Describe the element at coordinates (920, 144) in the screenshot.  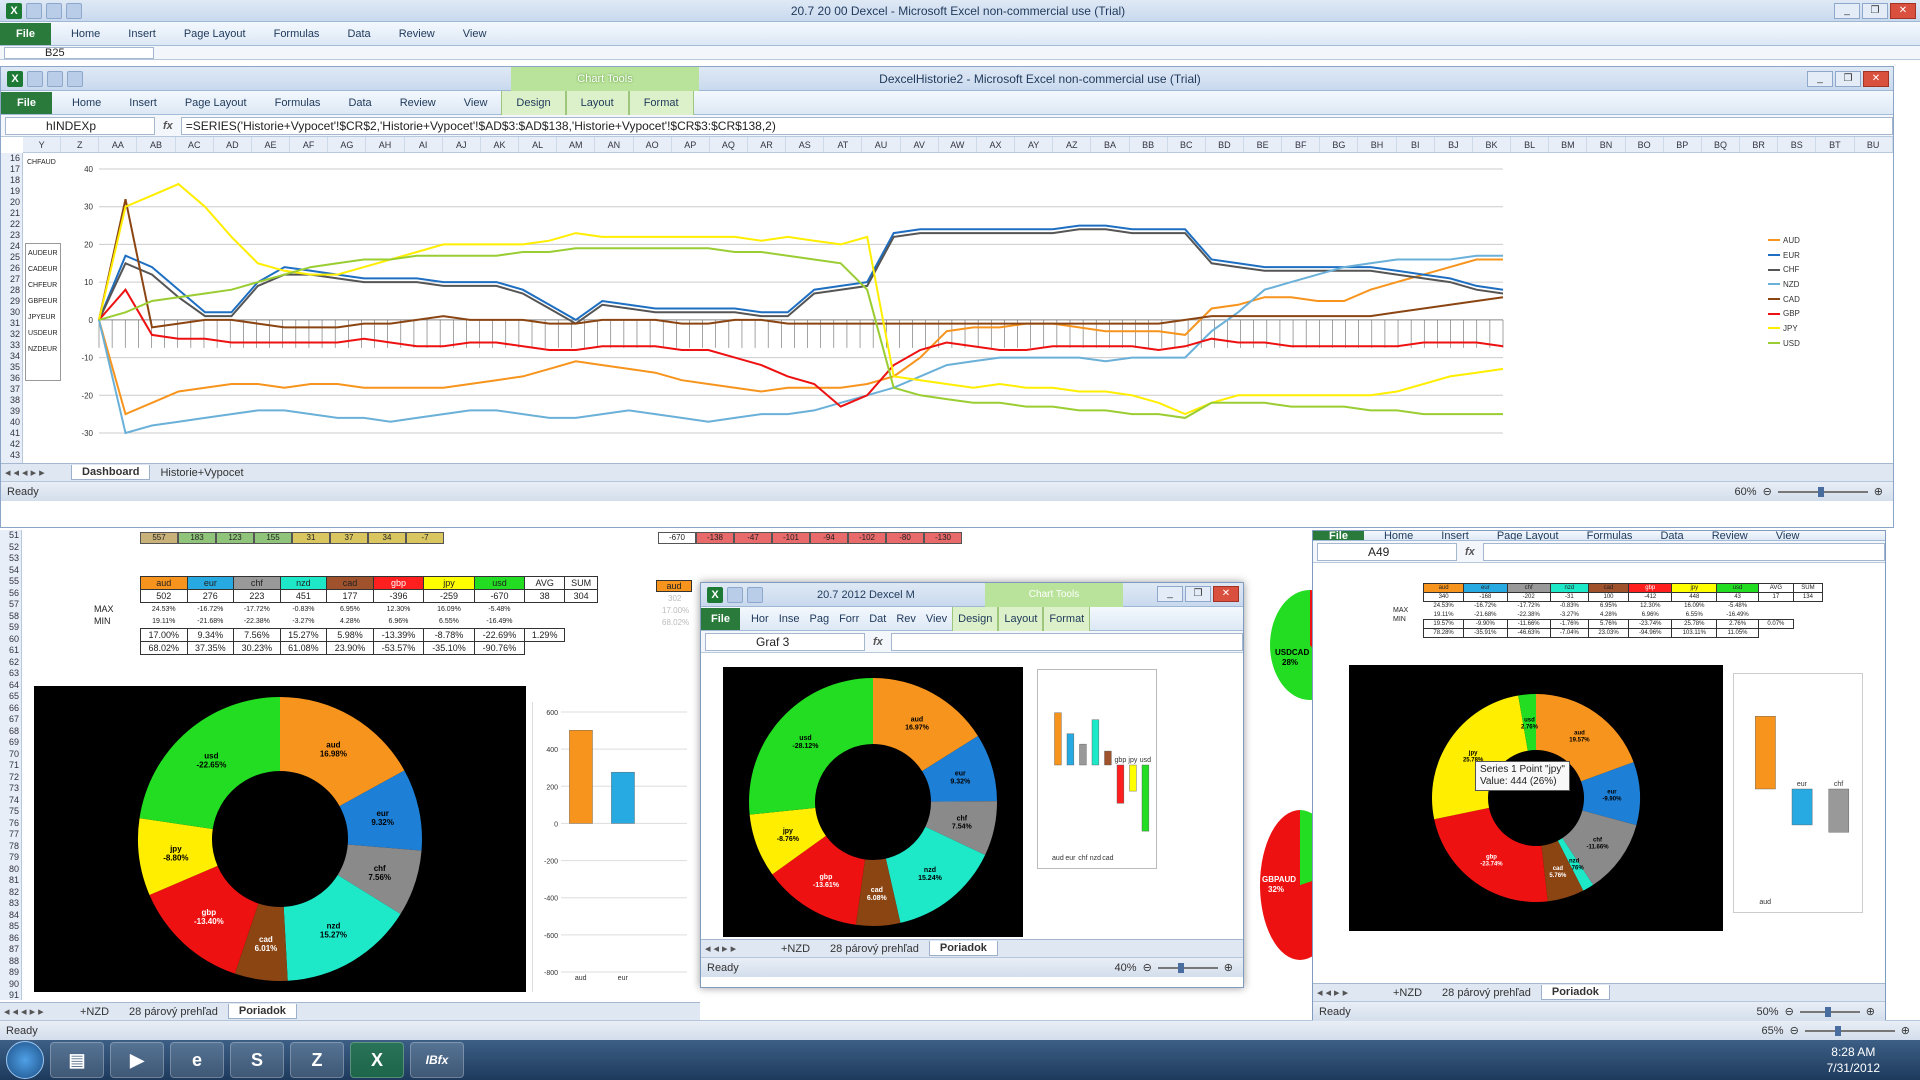
I see `column-header: AV` at that location.